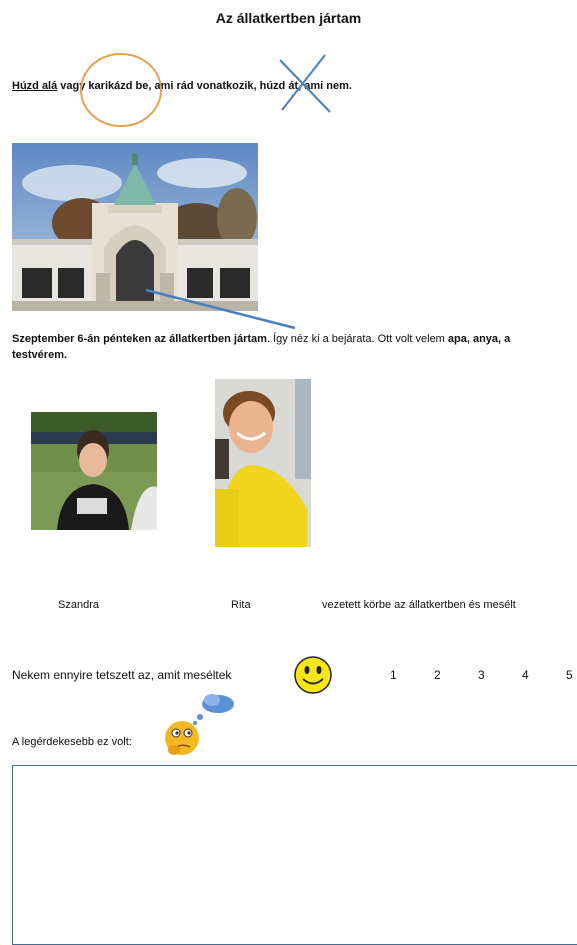 Image resolution: width=577 pixels, height=945 pixels. What do you see at coordinates (288, 18) in the screenshot?
I see `page-title: Az állatkertben jártam` at bounding box center [288, 18].